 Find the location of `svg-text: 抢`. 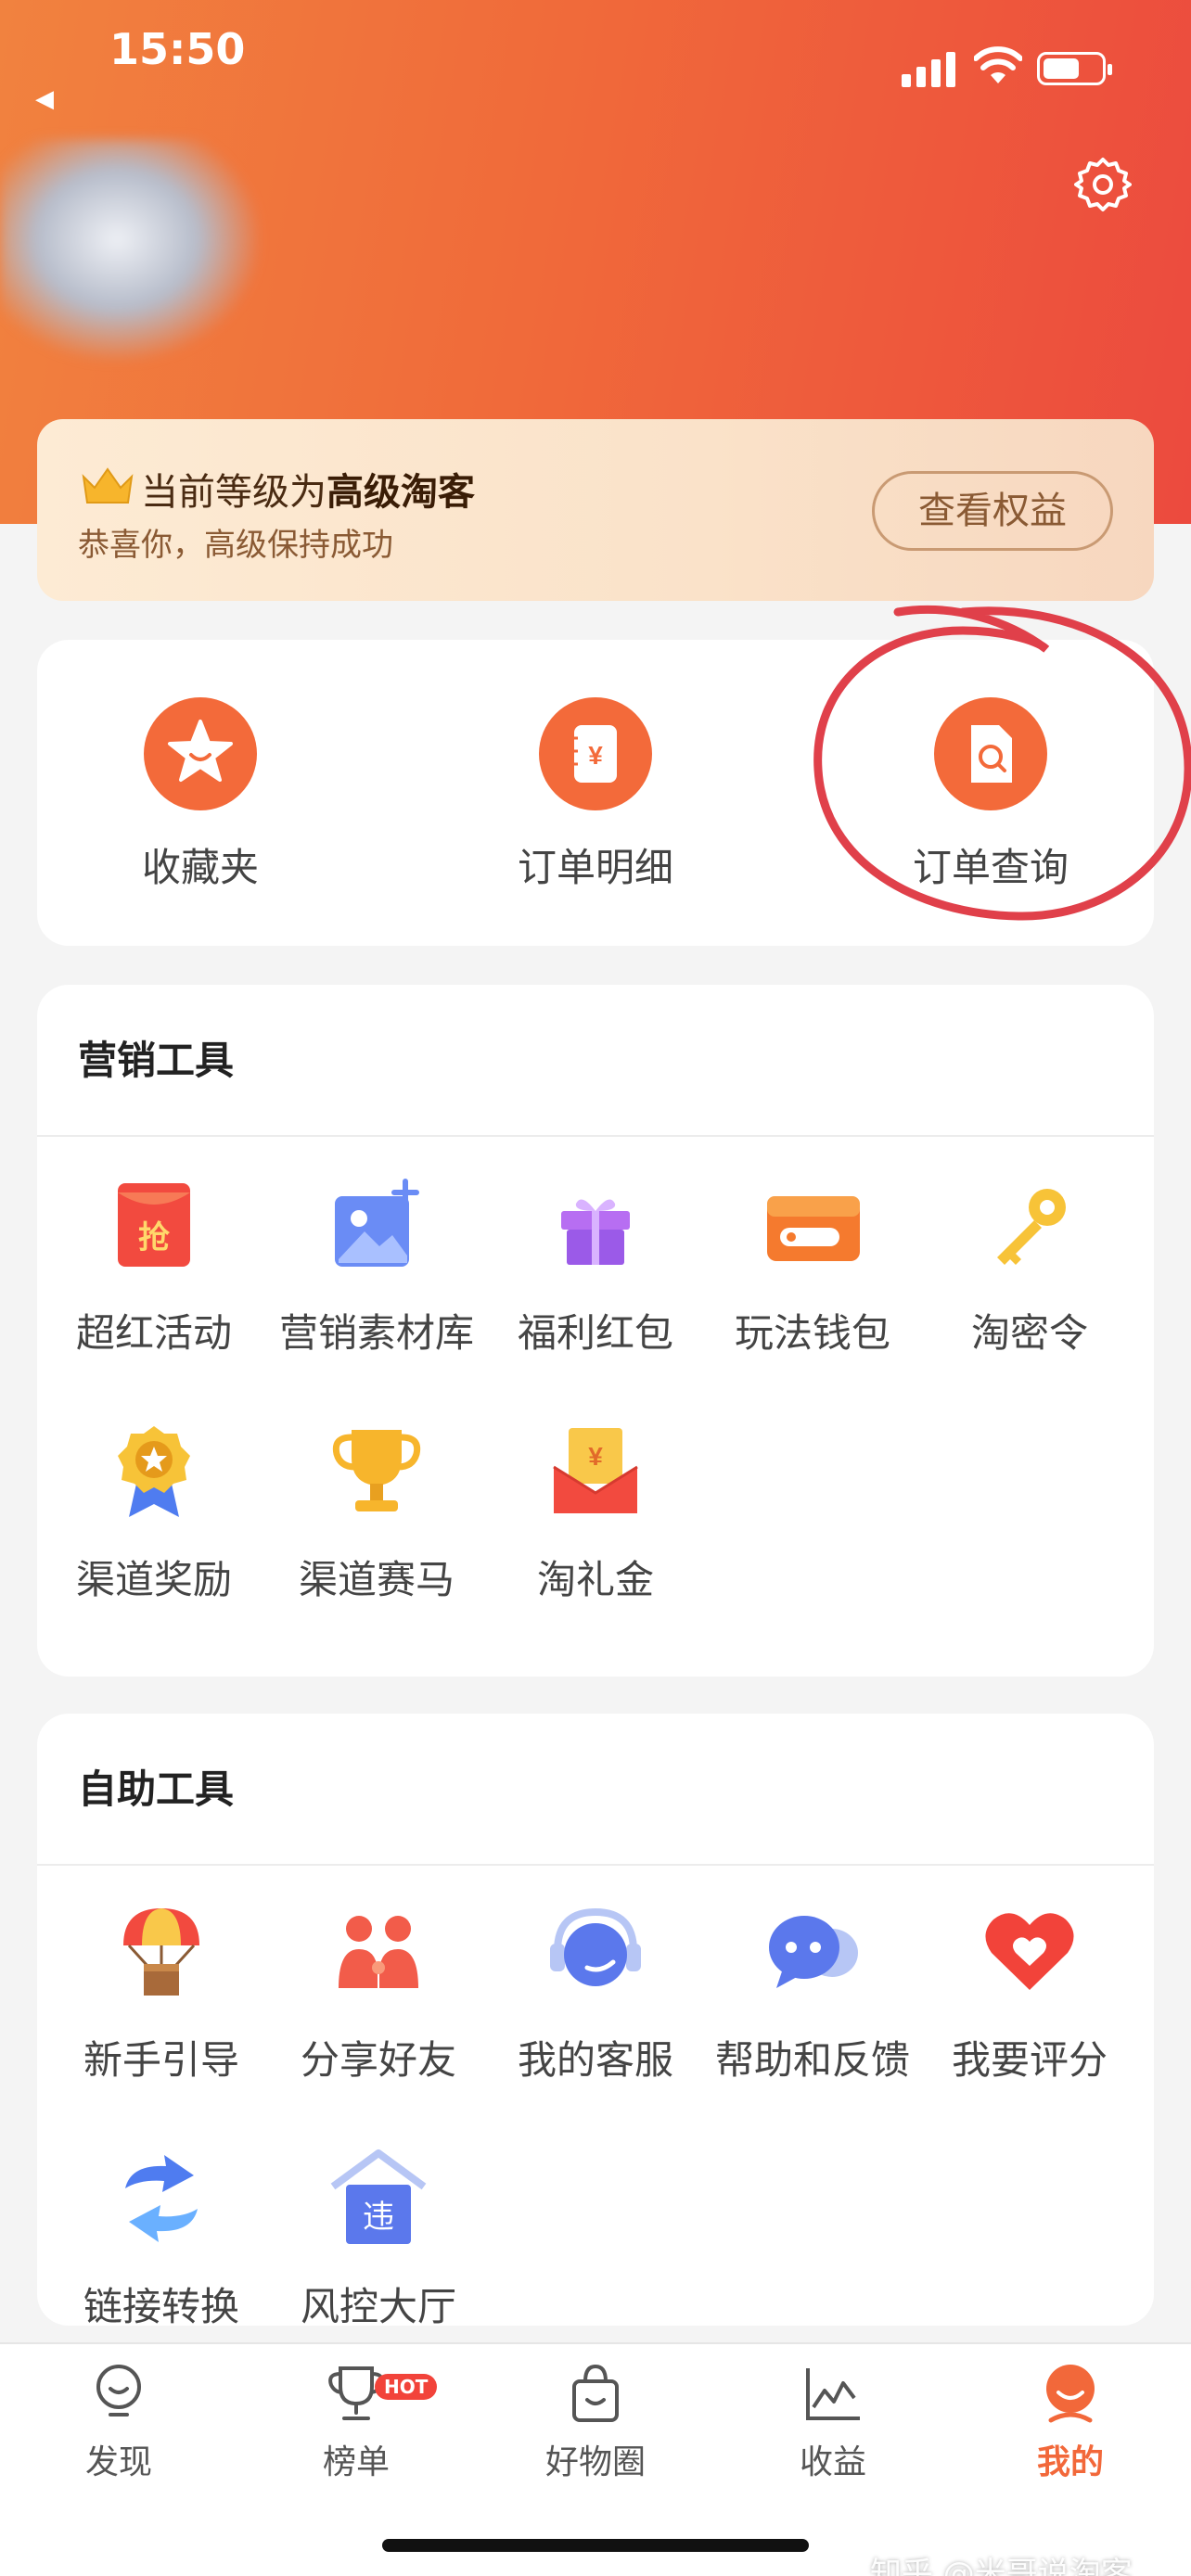

svg-text: 抢 is located at coordinates (154, 1237).